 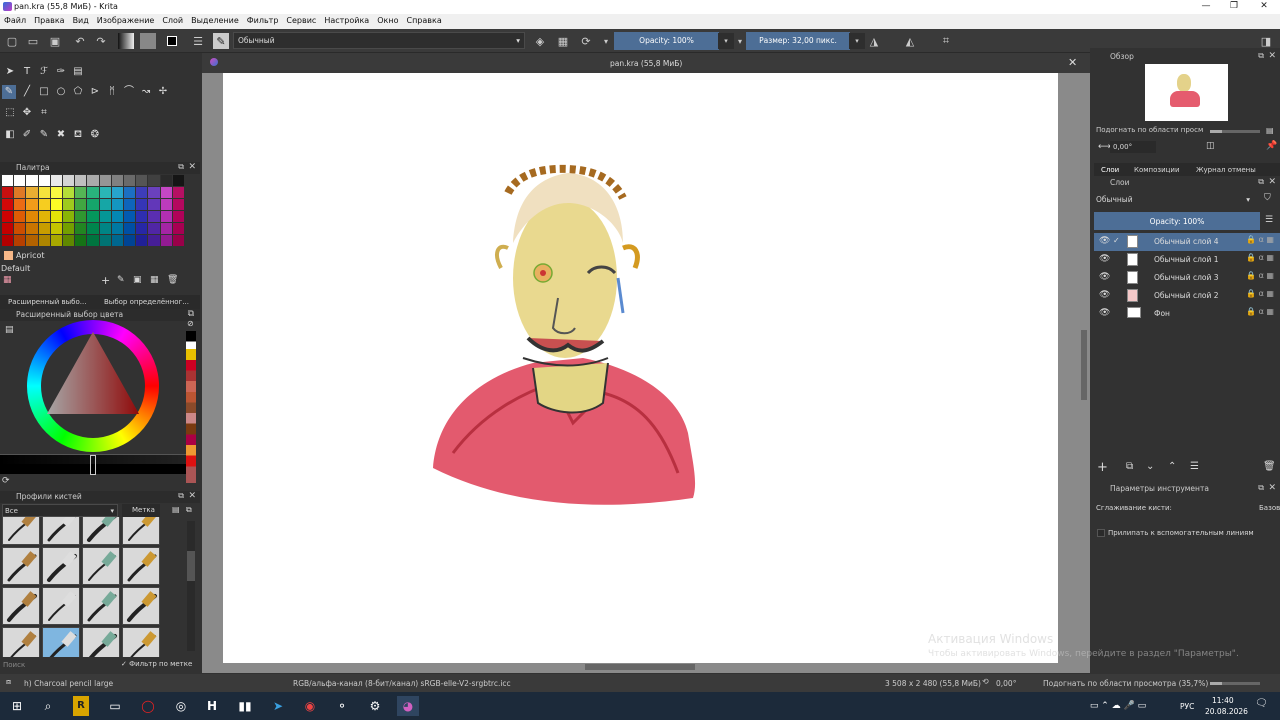 I want to click on brush-scrollbar, so click(x=191, y=586).